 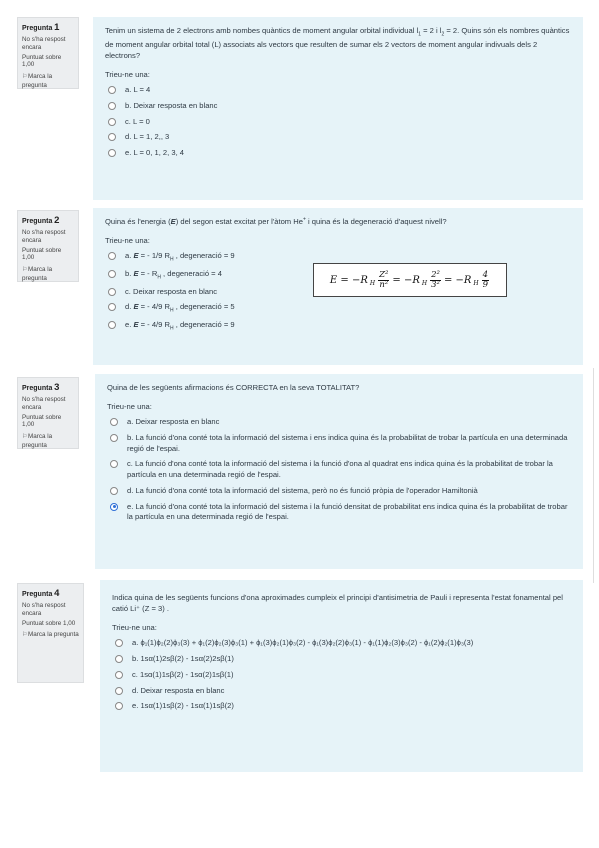 I want to click on fraction: 2² 3², so click(x=435, y=279).